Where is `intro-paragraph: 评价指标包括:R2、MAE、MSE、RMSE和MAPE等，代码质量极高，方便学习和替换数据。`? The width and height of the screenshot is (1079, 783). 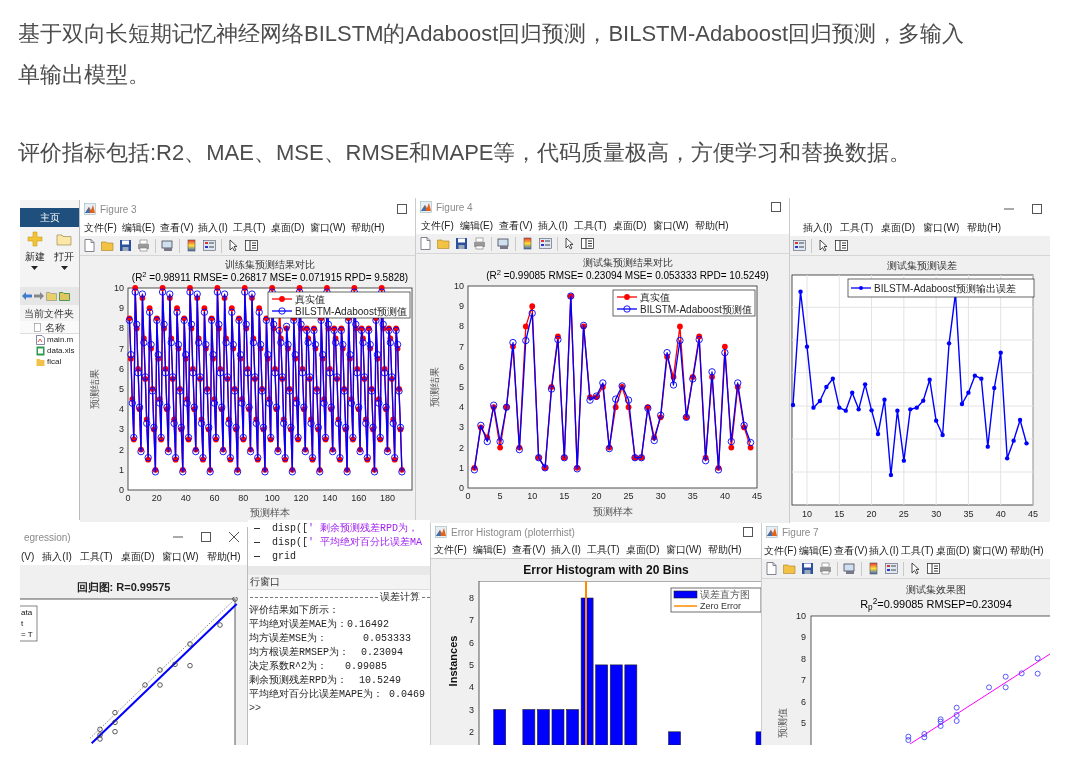 intro-paragraph: 评价指标包括:R2、MAE、MSE、RMSE和MAPE等，代码质量极高，方便学习和替换数据。 is located at coordinates (465, 153).